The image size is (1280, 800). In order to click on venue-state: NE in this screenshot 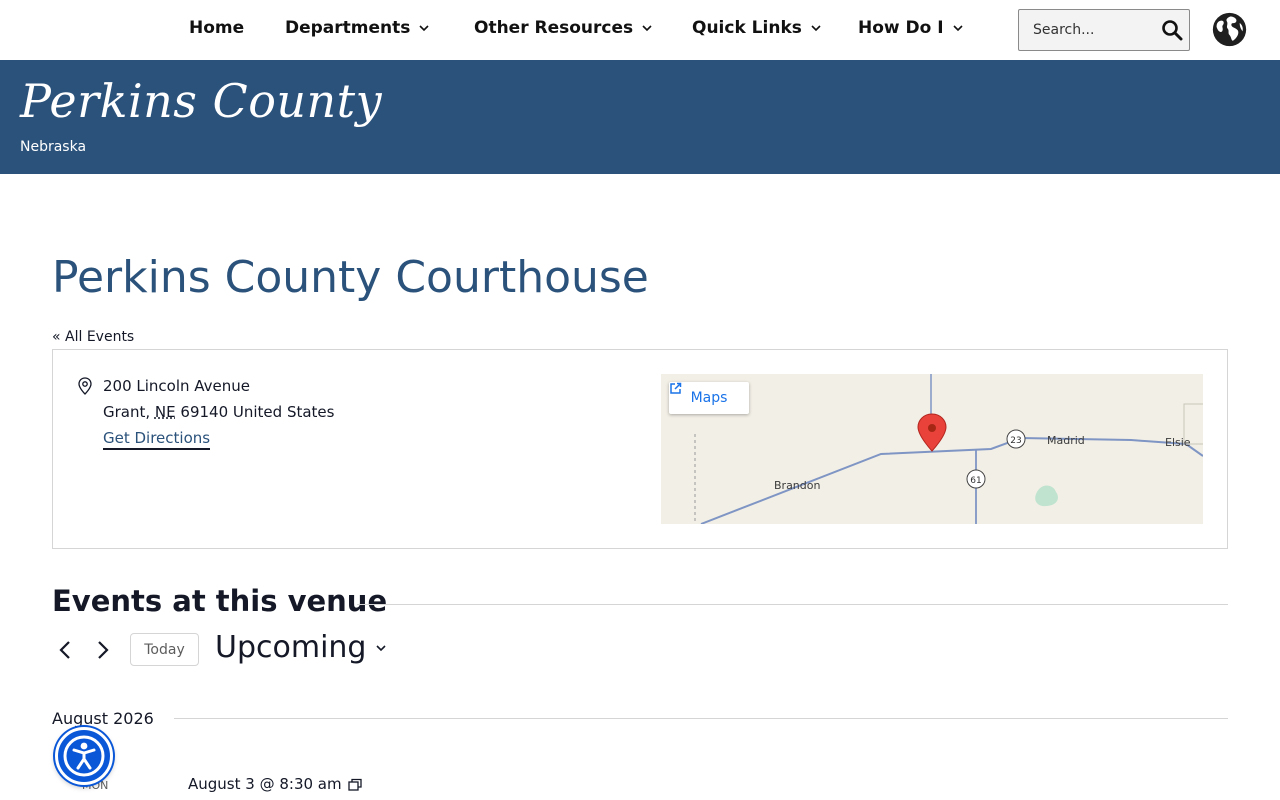, I will do `click(165, 412)`.